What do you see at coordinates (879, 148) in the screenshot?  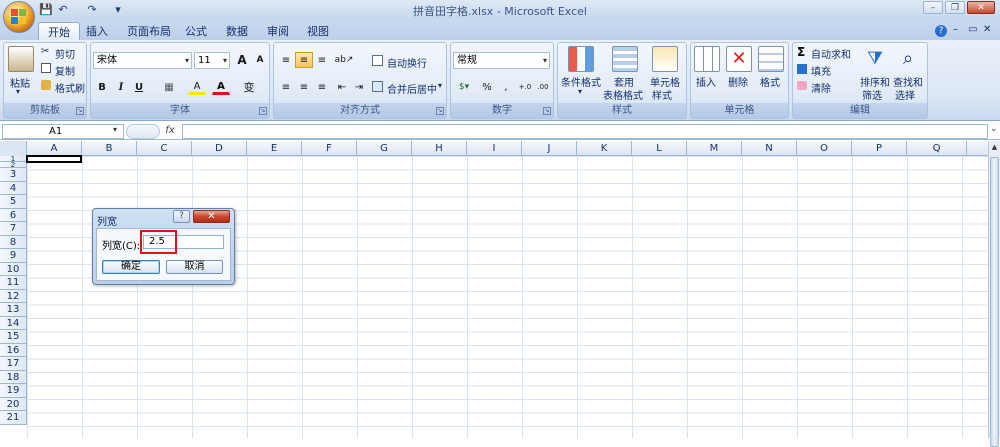 I see `column-header-p: P` at bounding box center [879, 148].